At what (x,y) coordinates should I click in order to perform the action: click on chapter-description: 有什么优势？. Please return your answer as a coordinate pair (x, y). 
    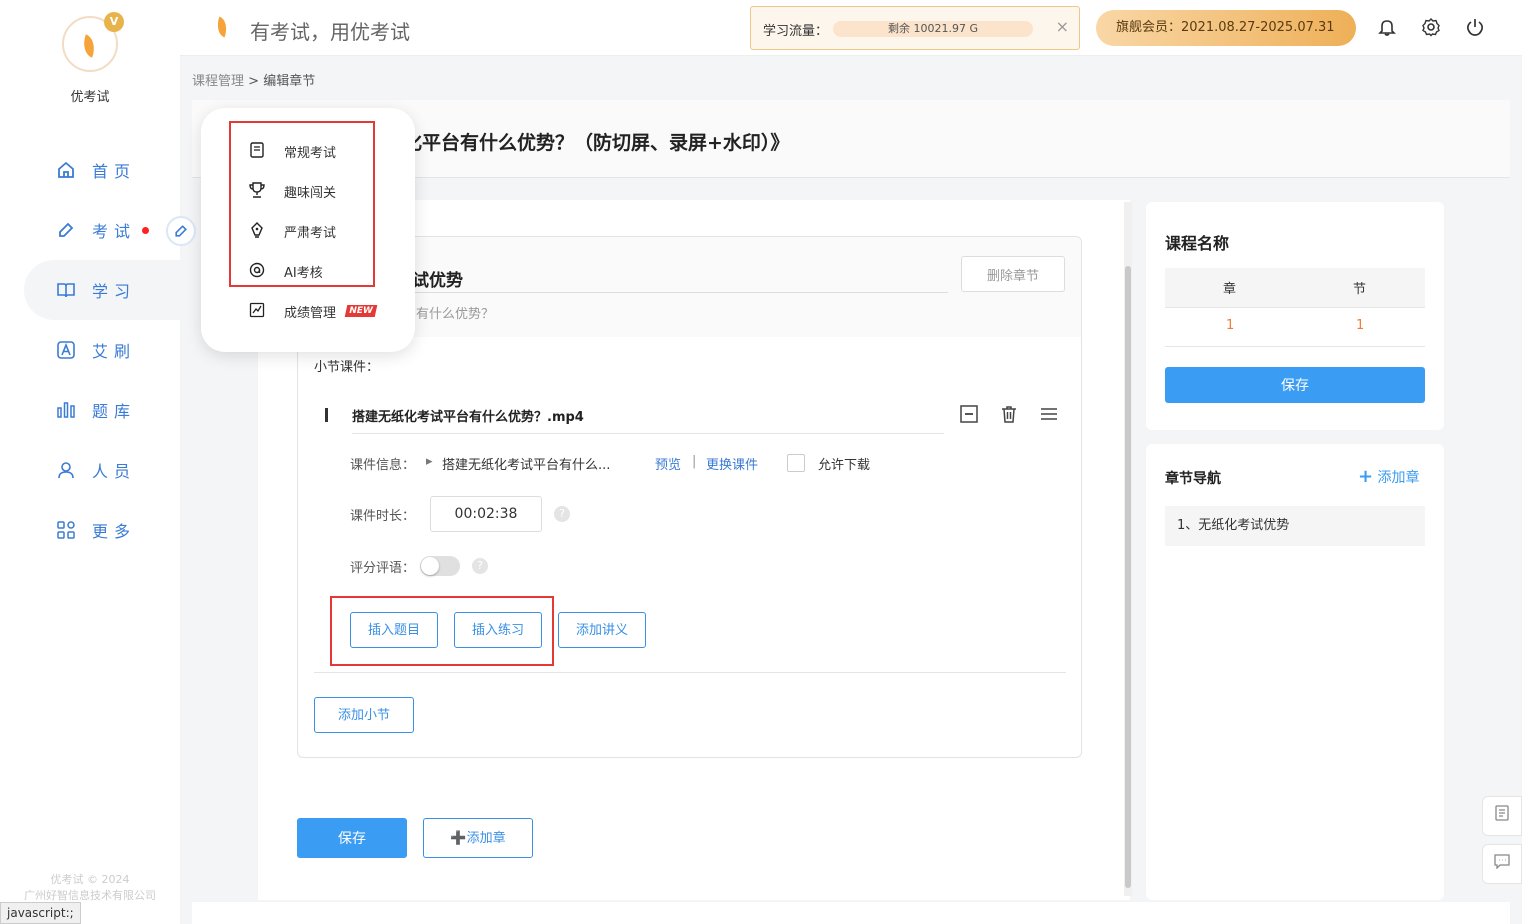
    Looking at the image, I should click on (455, 312).